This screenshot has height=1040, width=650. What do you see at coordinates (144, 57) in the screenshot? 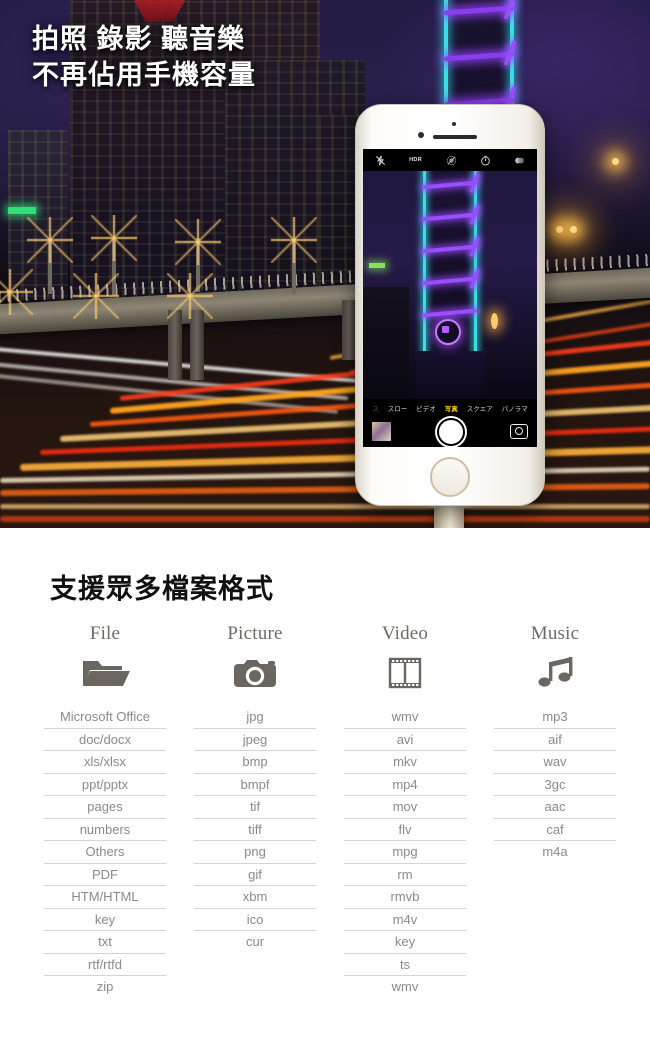
I see `hero-headline: 拍照 錄影 聽音樂 不再佔用手機容量` at bounding box center [144, 57].